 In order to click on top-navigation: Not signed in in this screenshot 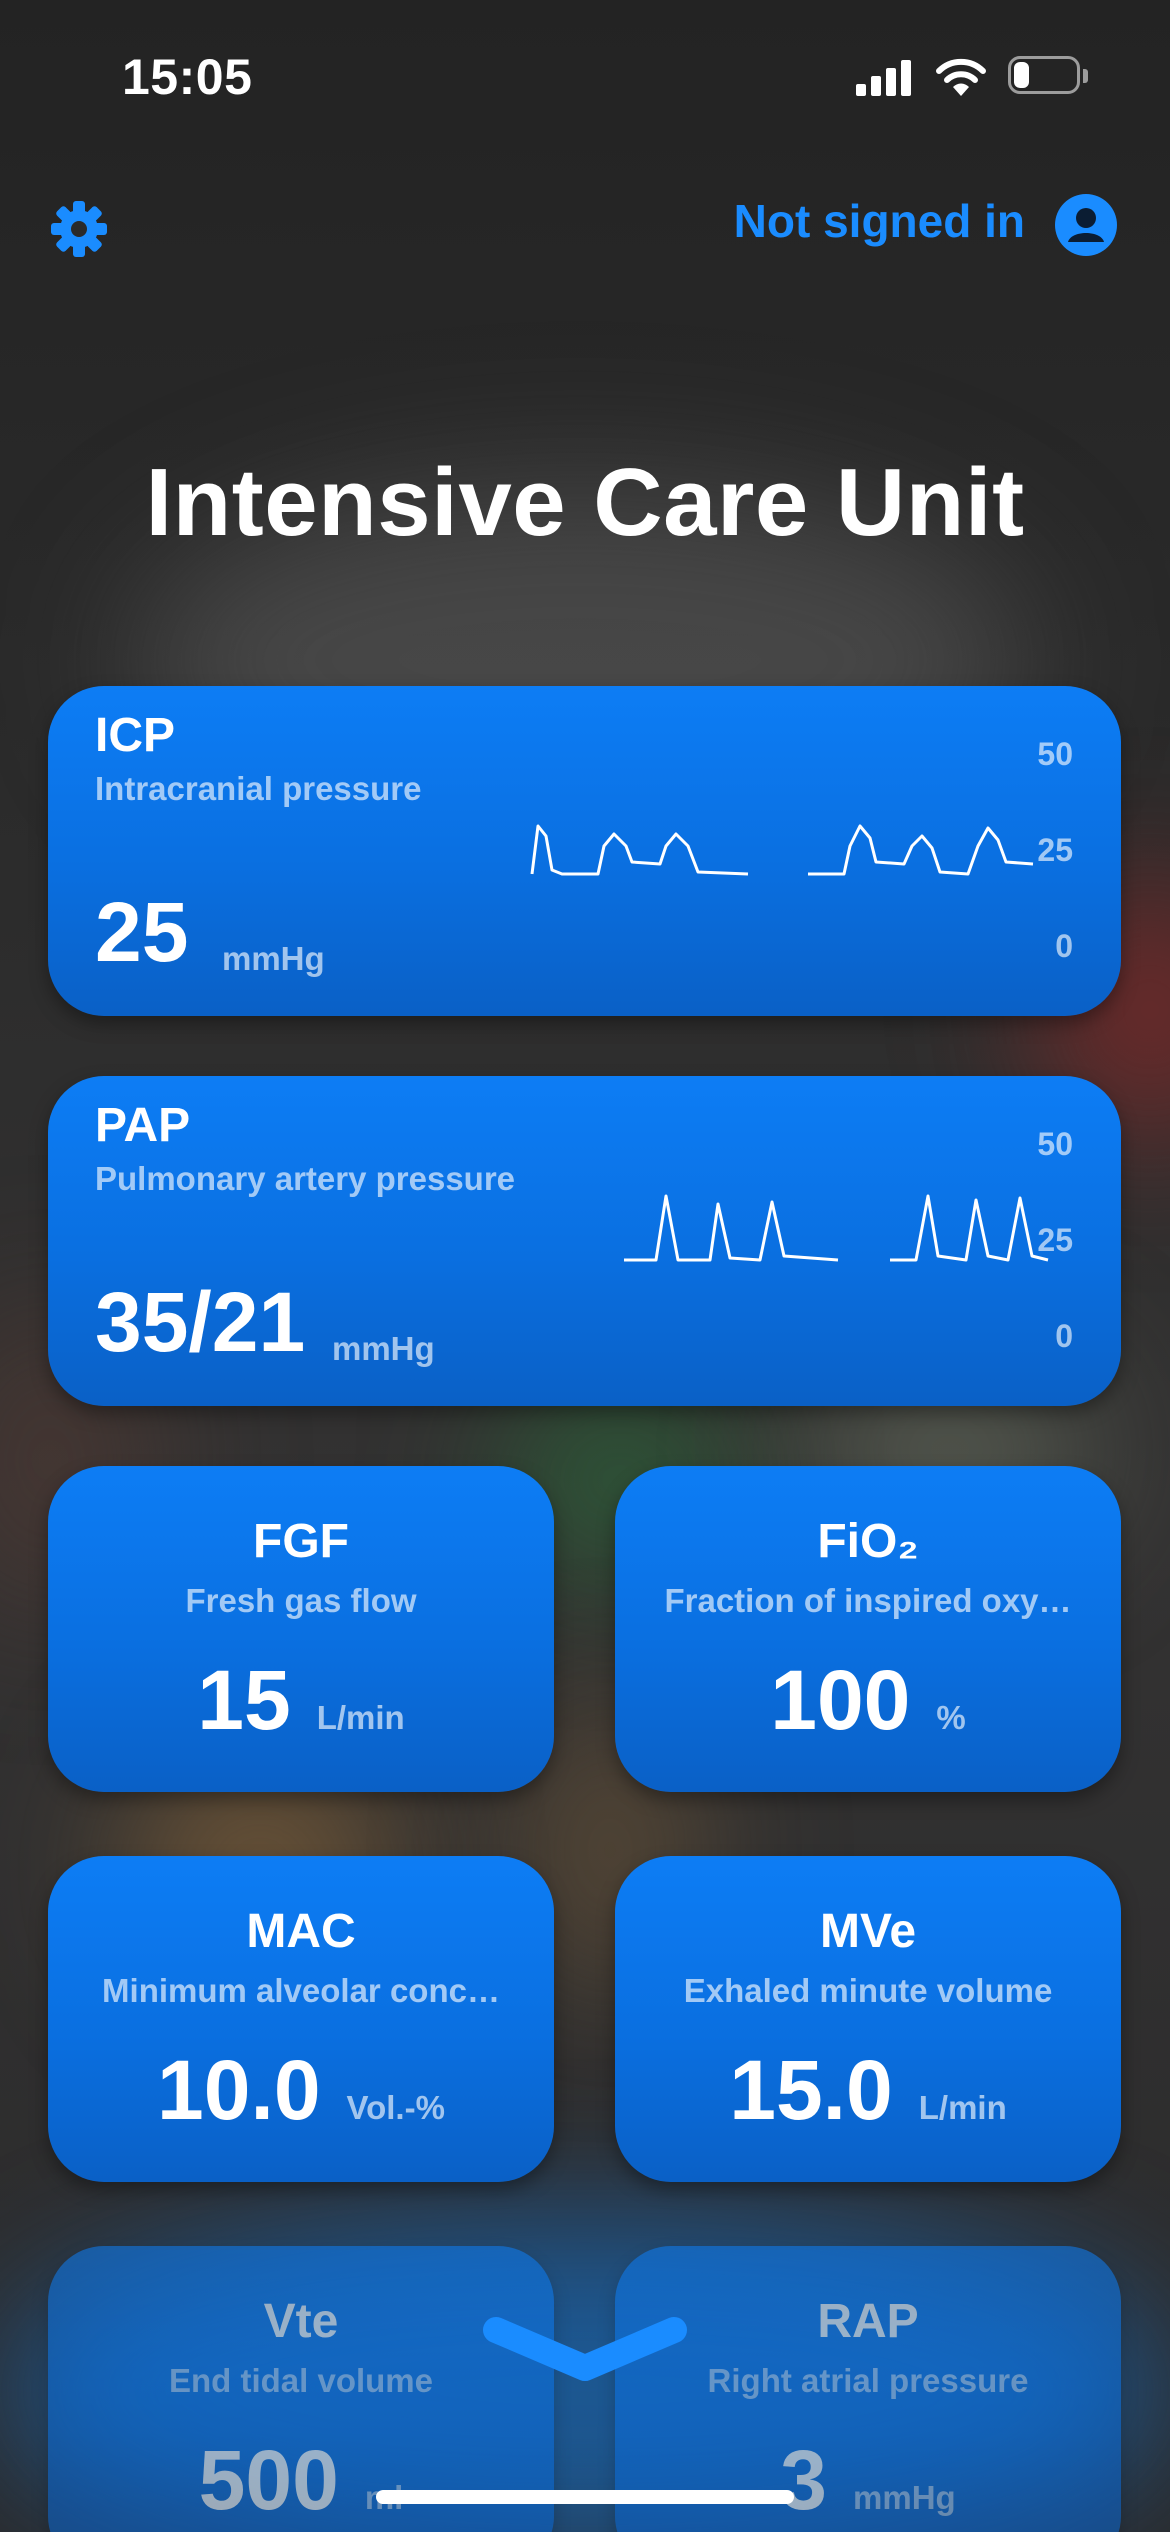, I will do `click(585, 225)`.